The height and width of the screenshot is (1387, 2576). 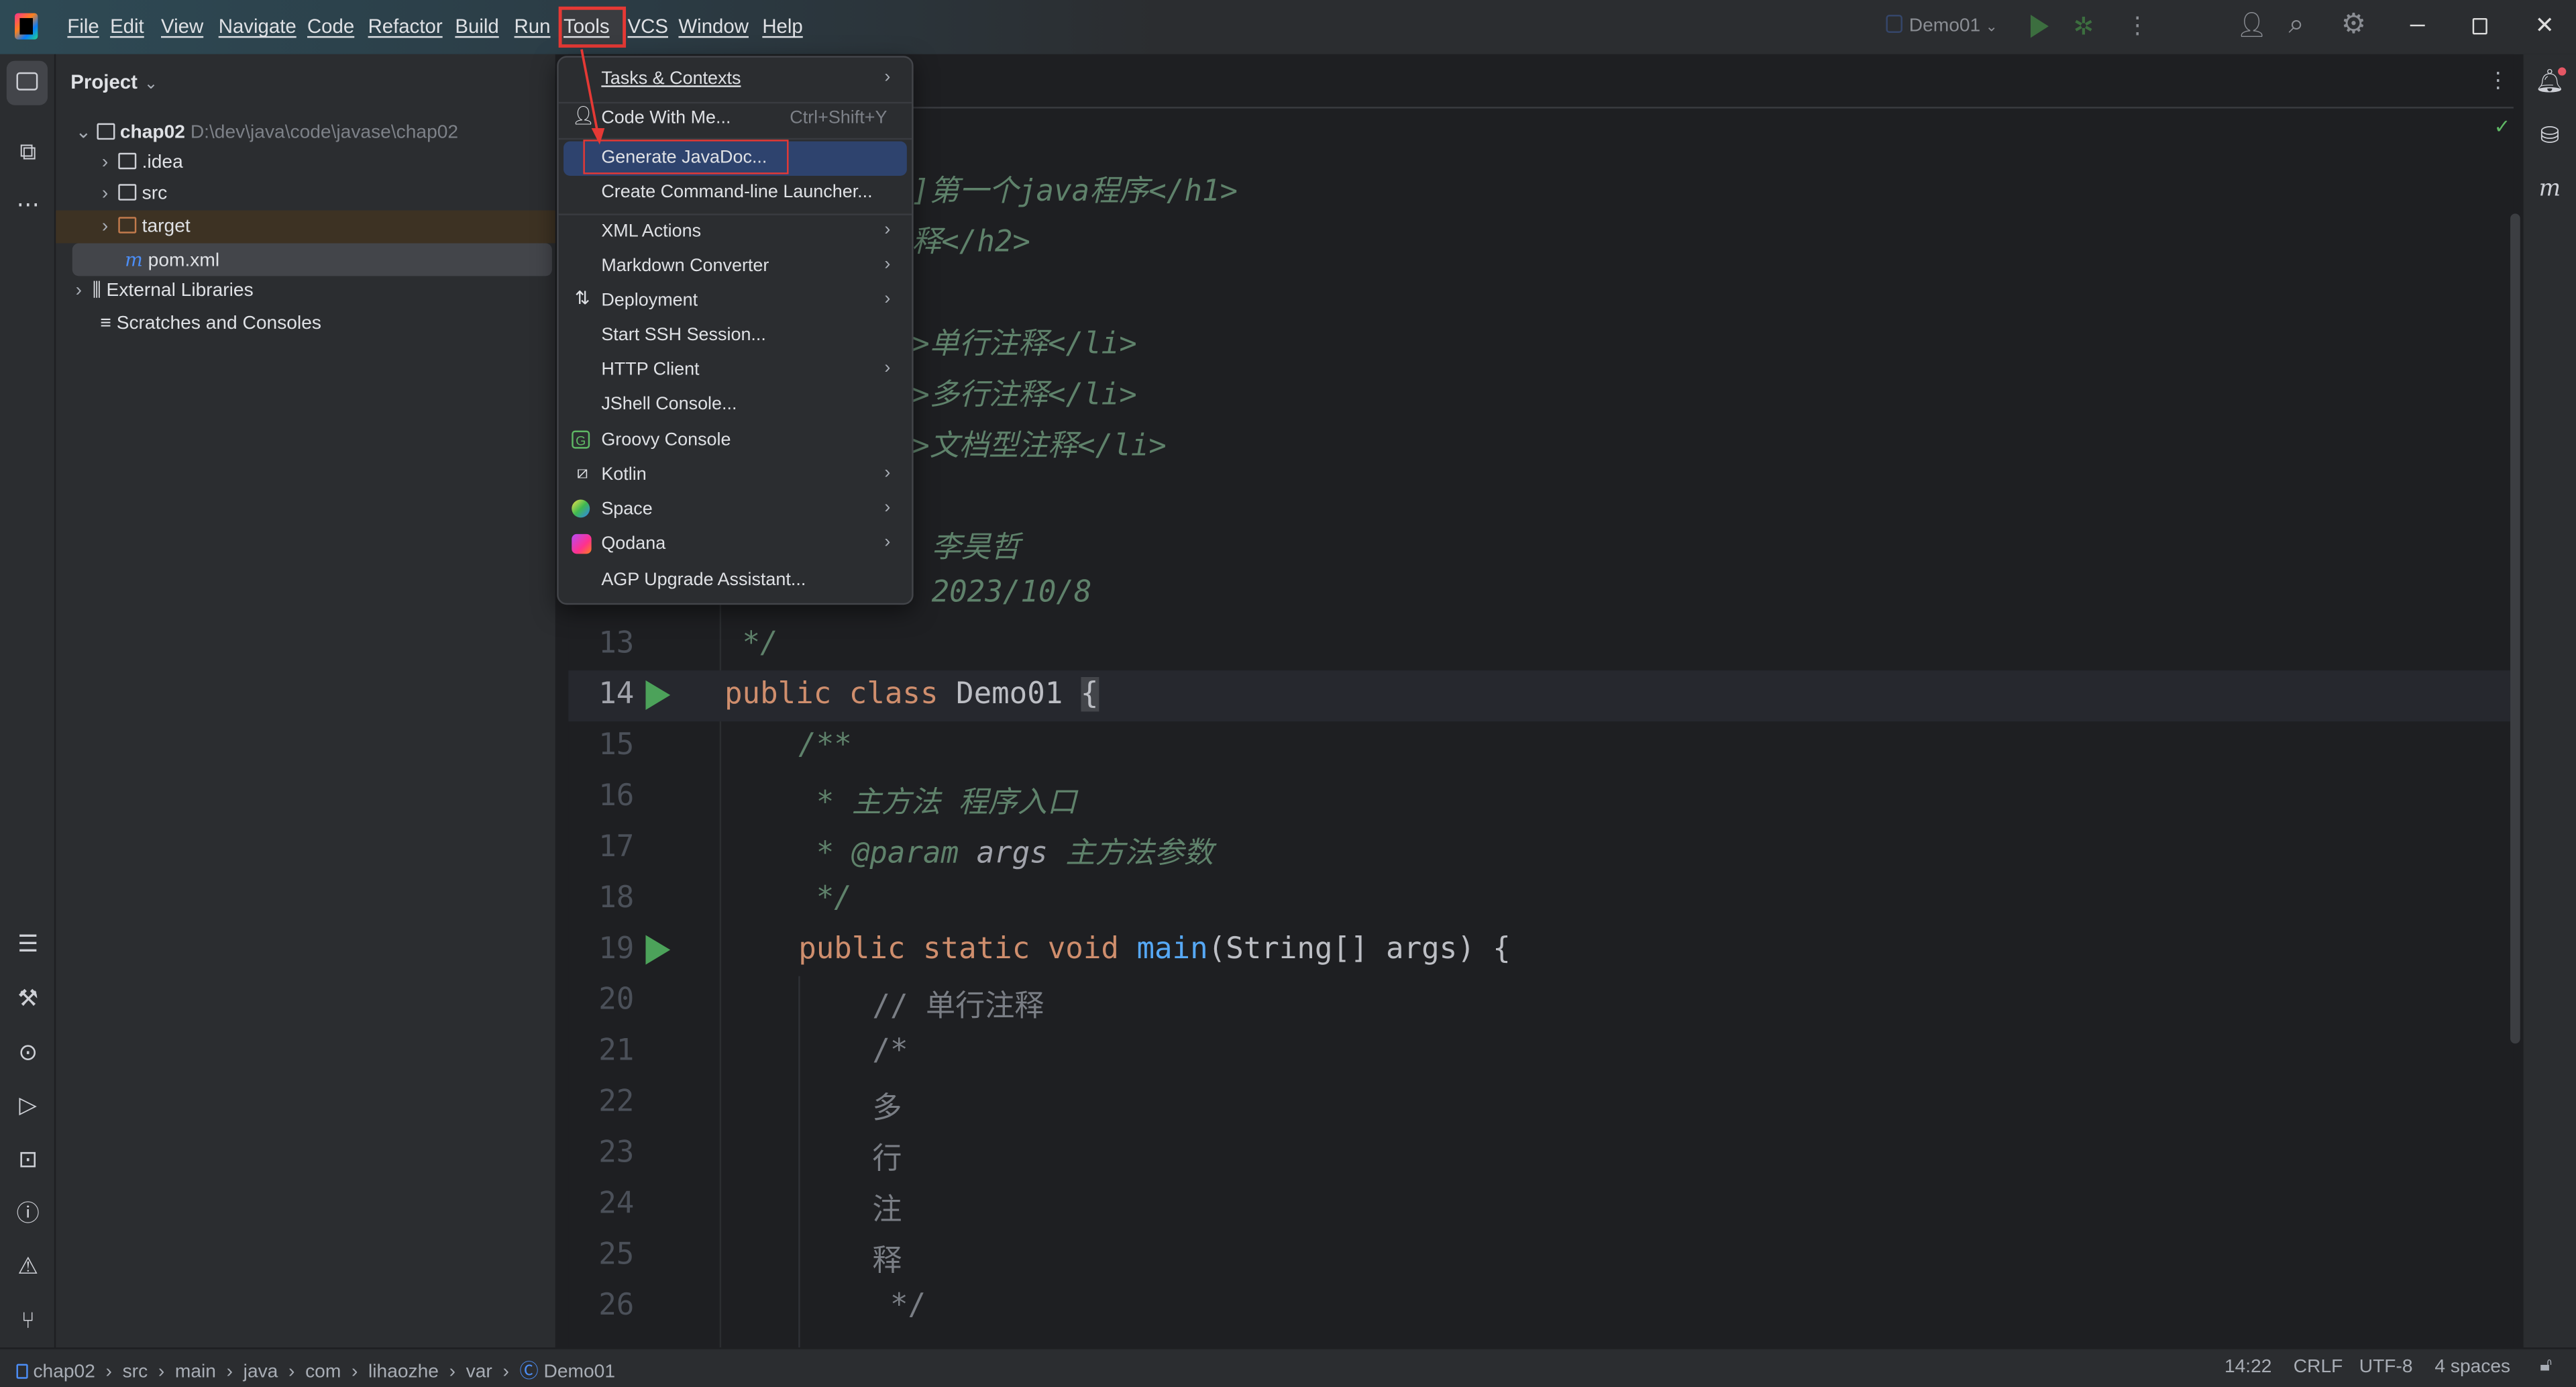 I want to click on more-actions-icon: ⋮, so click(x=2137, y=25).